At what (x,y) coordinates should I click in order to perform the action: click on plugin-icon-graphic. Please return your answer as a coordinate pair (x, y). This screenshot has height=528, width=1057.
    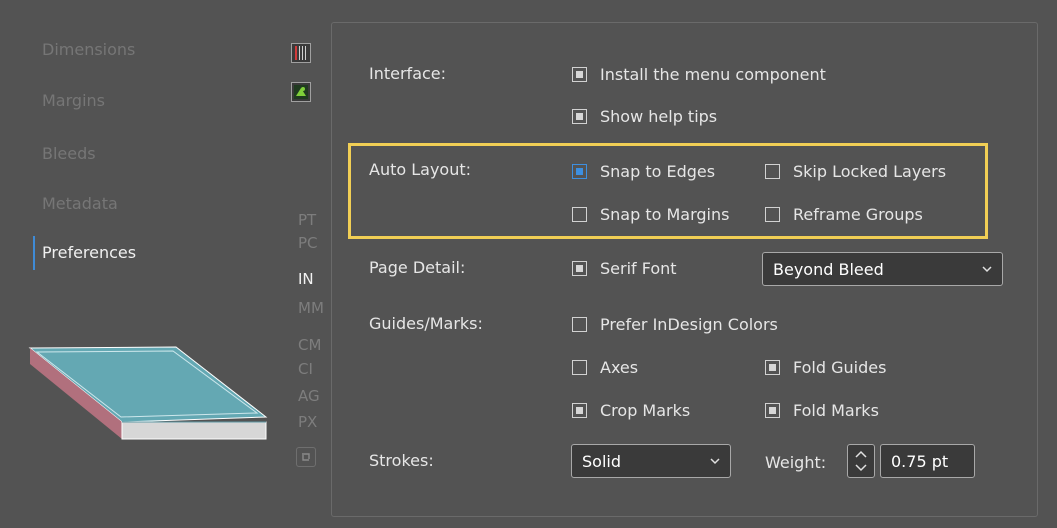
    Looking at the image, I should click on (301, 92).